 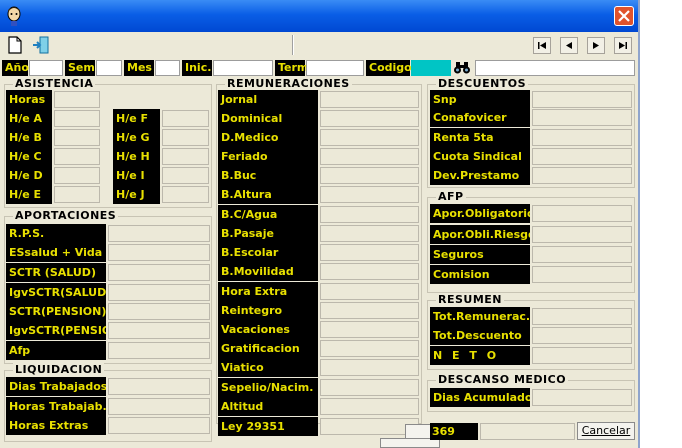 What do you see at coordinates (582, 254) in the screenshot?
I see `seguros-field` at bounding box center [582, 254].